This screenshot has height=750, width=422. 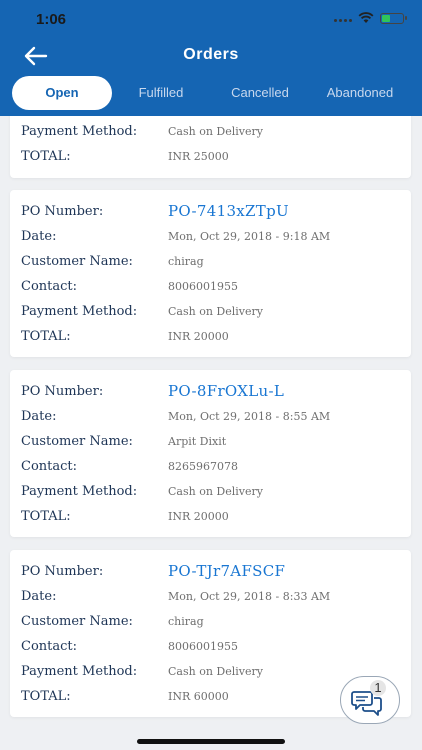 What do you see at coordinates (360, 93) in the screenshot?
I see `tab-abandoned: Abandoned` at bounding box center [360, 93].